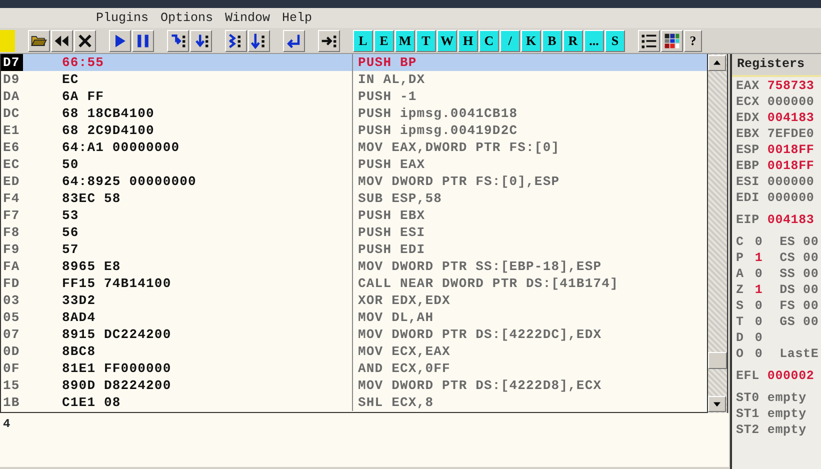  Describe the element at coordinates (188, 198) in the screenshot. I see `hex-cell: 83EC 58` at that location.